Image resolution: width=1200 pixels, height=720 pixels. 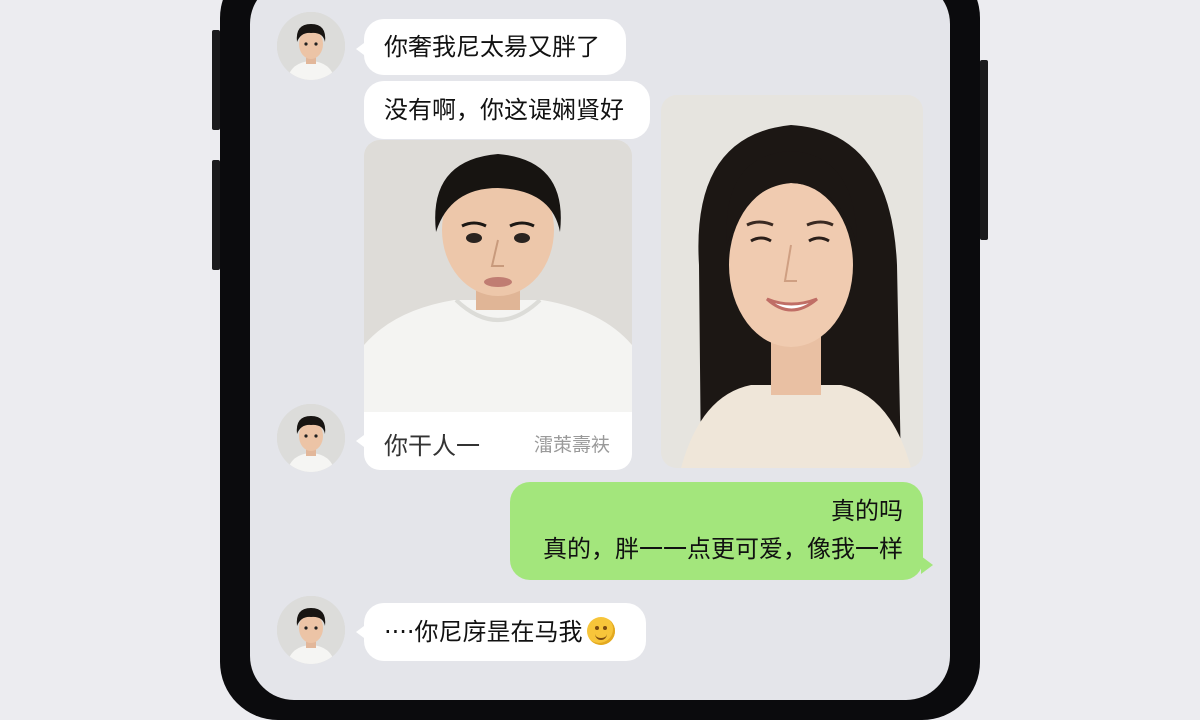 I want to click on message-text-line-1: 真的吗, so click(x=867, y=511).